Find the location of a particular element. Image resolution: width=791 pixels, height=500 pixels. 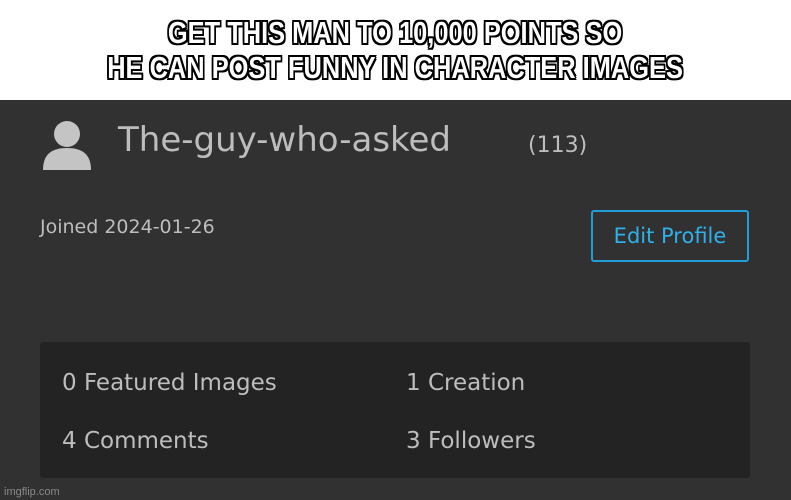

stat-followers: 3 Followers is located at coordinates (471, 441).